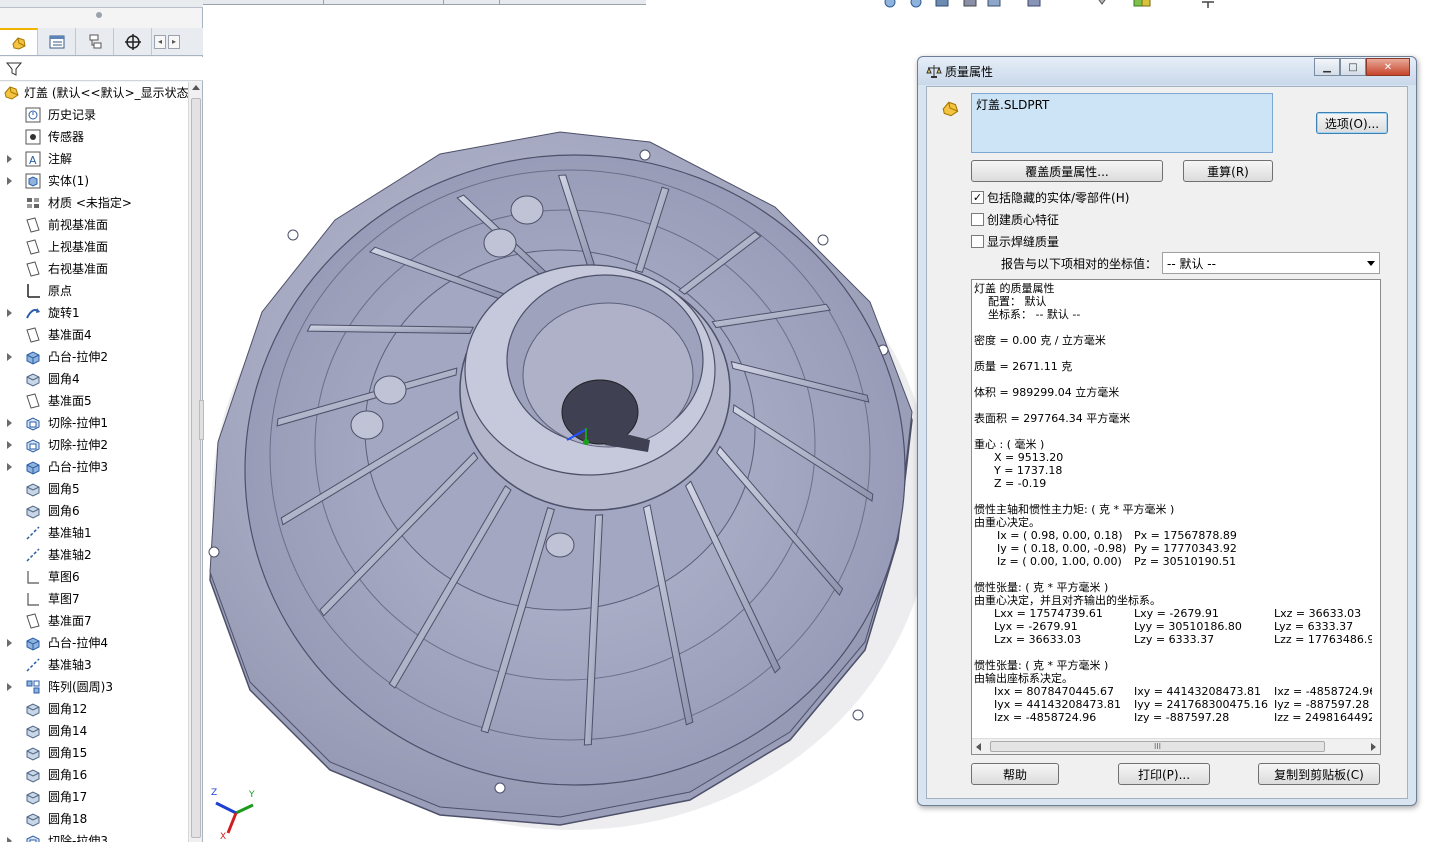 This screenshot has width=1430, height=842. What do you see at coordinates (94, 643) in the screenshot?
I see `tree-item: 凸台-拉伸4` at bounding box center [94, 643].